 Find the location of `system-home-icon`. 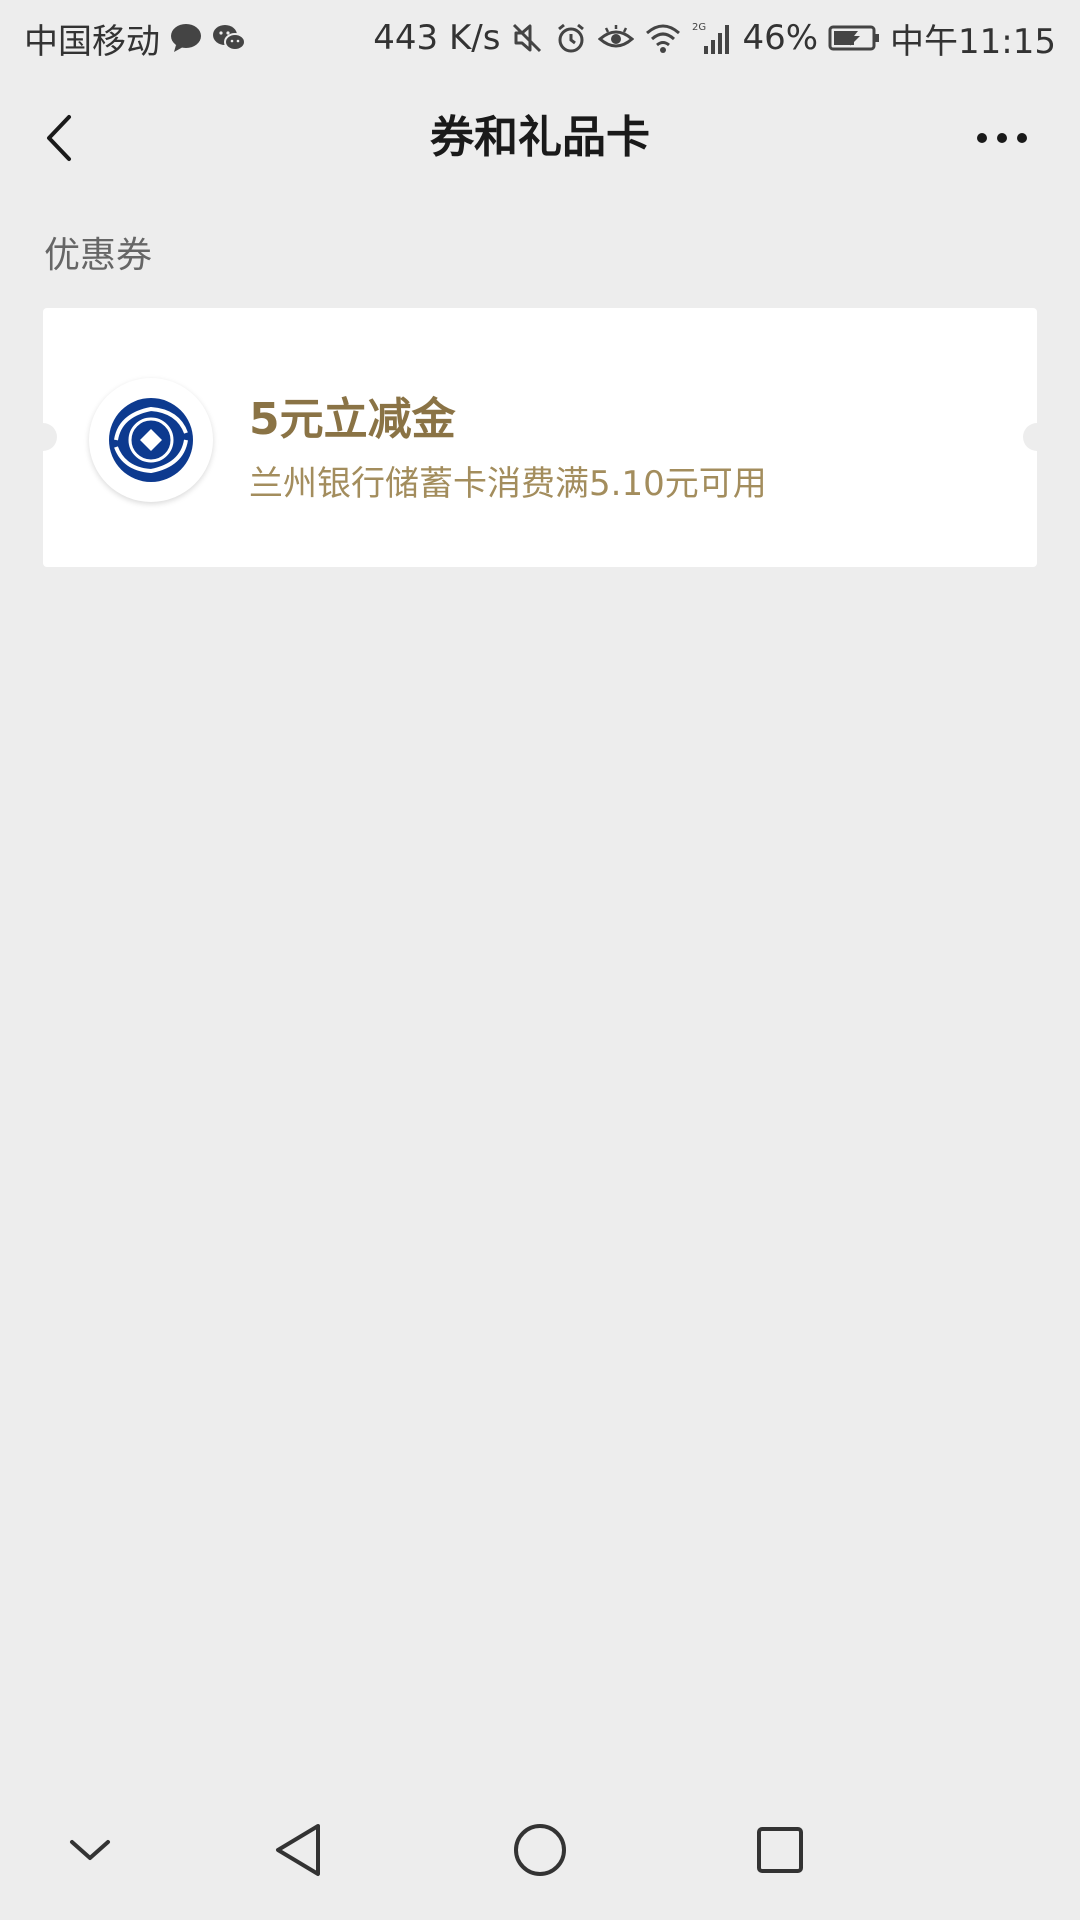

system-home-icon is located at coordinates (540, 1850).